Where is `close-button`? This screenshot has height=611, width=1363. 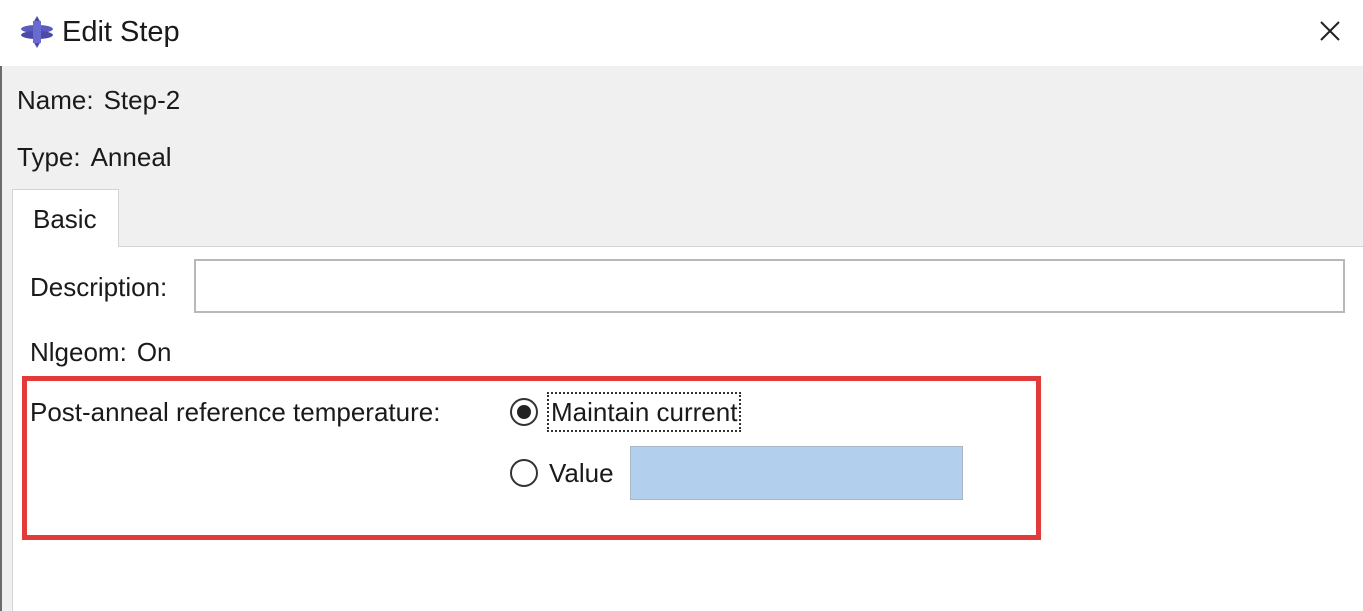 close-button is located at coordinates (1330, 32).